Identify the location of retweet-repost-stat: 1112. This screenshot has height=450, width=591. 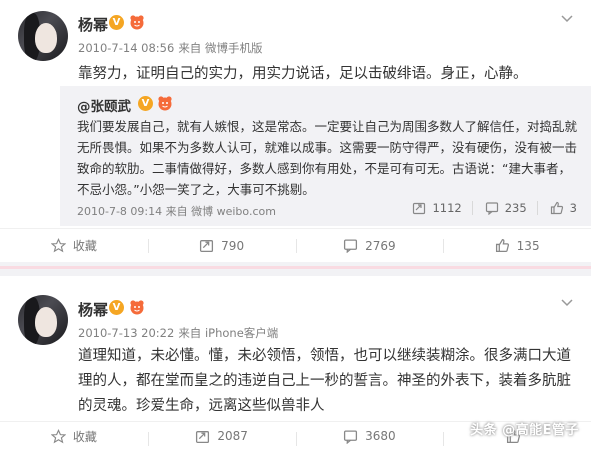
(437, 208).